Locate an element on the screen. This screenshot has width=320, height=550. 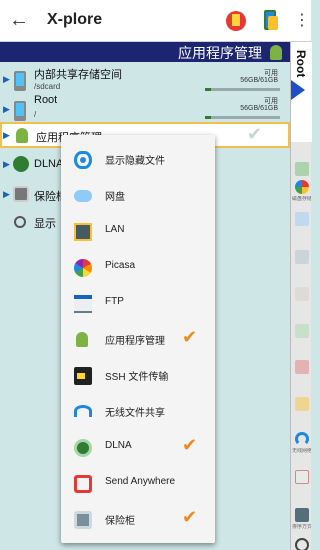
sort-button: 排序方式 is located at coordinates (301, 519).